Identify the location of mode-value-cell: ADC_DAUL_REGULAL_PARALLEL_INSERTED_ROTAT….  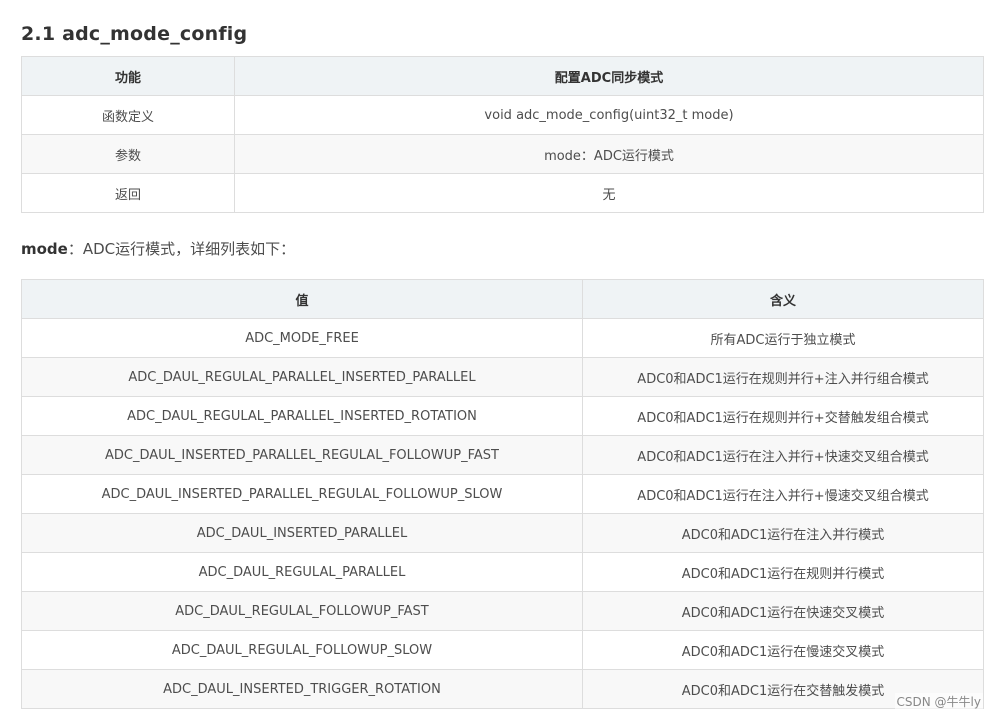
(302, 416).